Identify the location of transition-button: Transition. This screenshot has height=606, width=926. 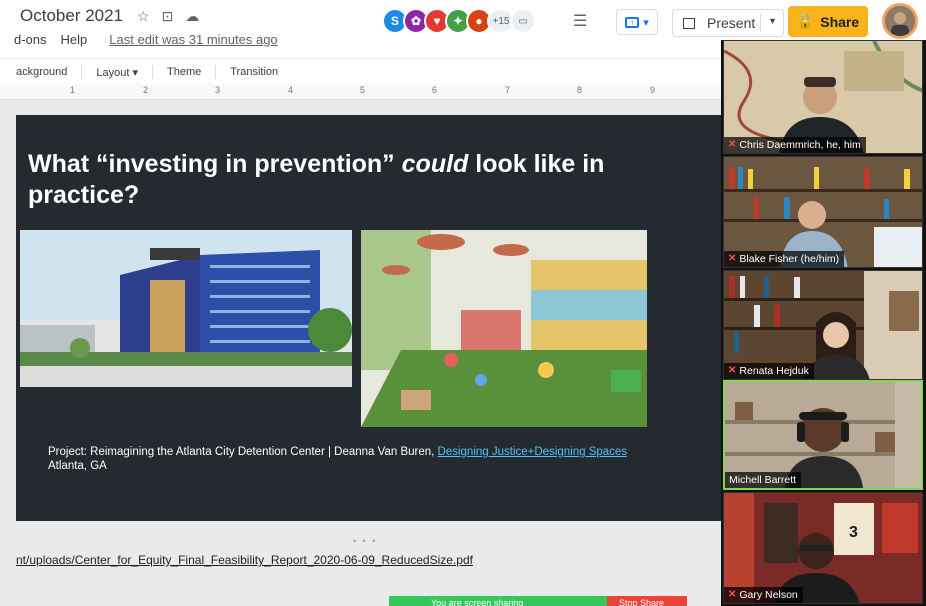
(254, 72).